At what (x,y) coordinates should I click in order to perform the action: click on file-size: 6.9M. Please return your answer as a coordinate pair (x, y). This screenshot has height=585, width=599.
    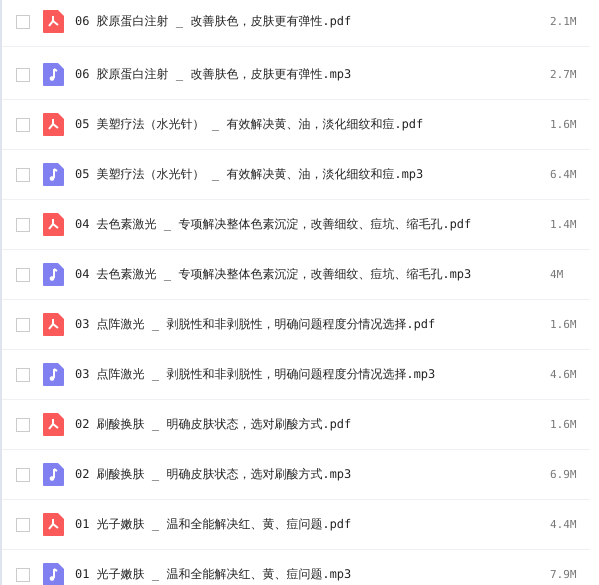
    Looking at the image, I should click on (564, 474).